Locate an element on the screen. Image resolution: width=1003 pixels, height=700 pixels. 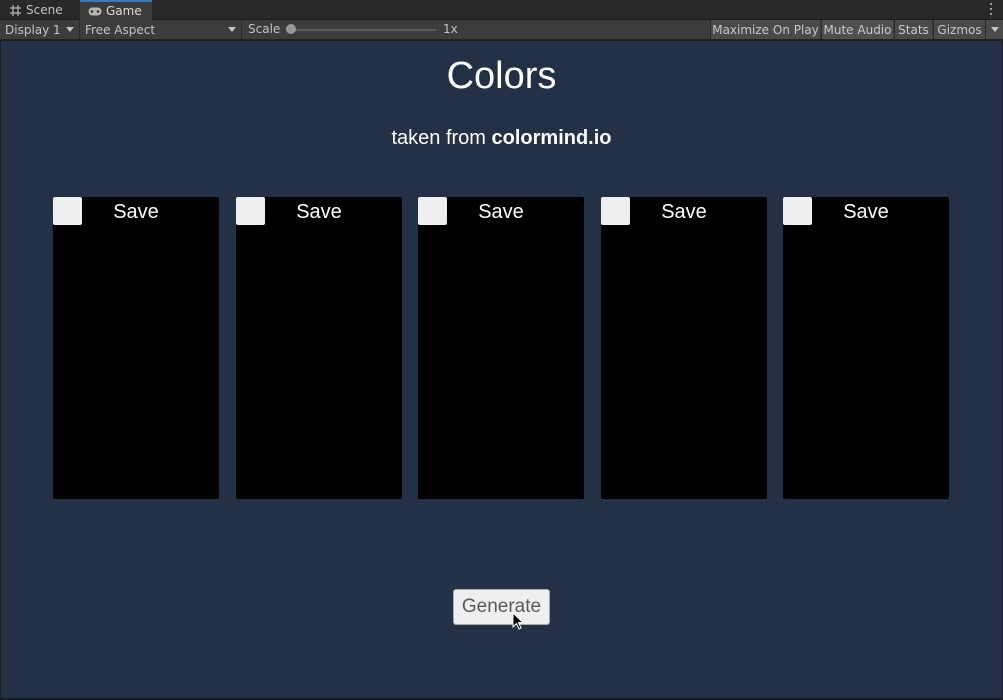
page-title: Colors is located at coordinates (501, 76).